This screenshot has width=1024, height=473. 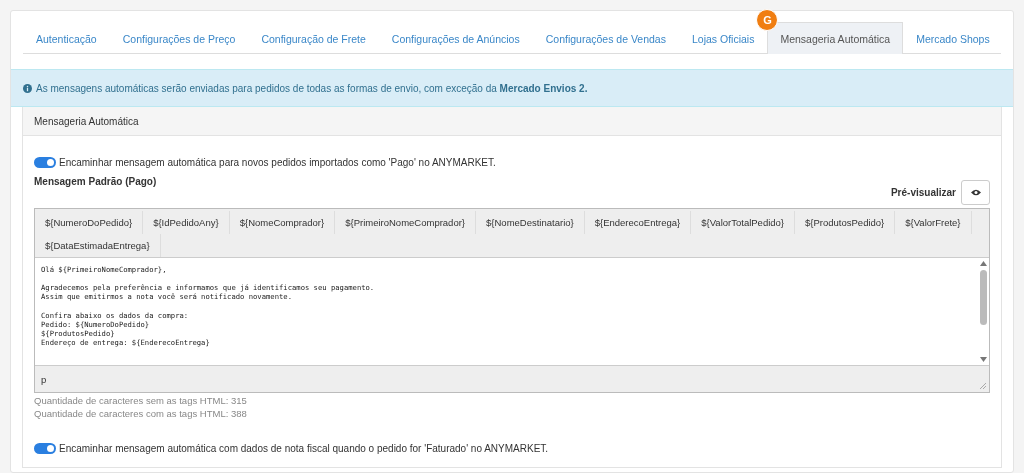 I want to click on scrollbar-thumb, so click(x=983, y=297).